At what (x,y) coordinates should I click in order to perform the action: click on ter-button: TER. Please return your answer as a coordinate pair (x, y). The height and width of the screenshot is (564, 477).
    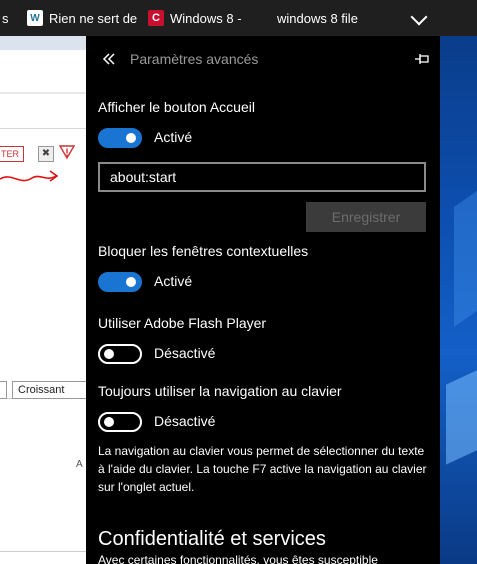
    Looking at the image, I should click on (12, 154).